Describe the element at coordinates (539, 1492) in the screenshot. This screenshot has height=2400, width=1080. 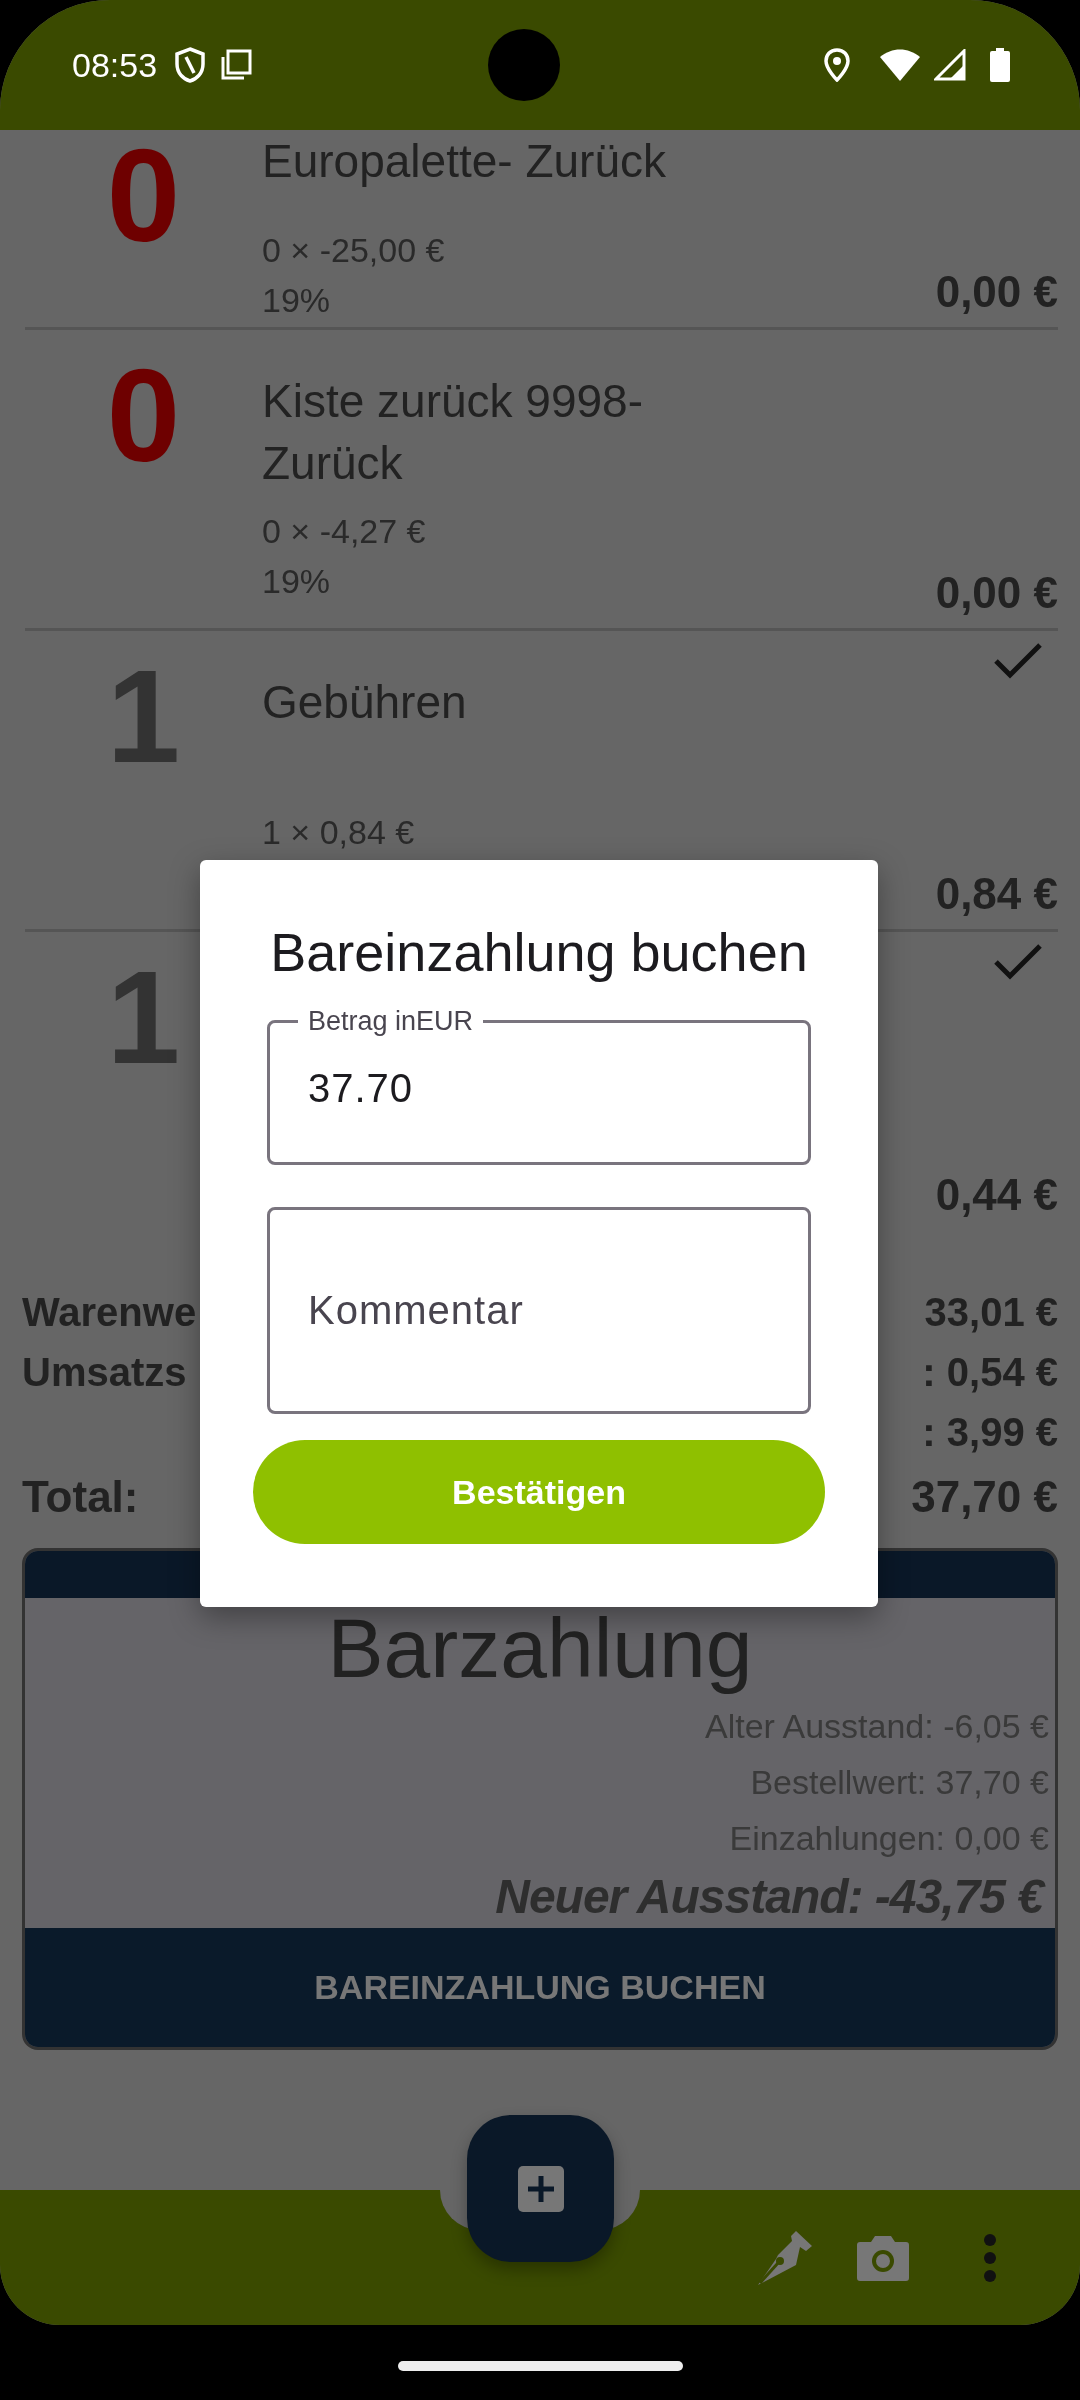
I see `confirm-button: Bestätigen` at that location.